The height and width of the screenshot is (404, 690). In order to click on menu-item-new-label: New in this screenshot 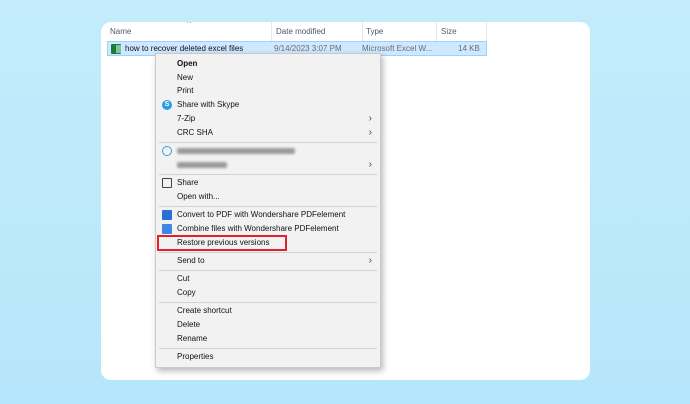, I will do `click(185, 77)`.